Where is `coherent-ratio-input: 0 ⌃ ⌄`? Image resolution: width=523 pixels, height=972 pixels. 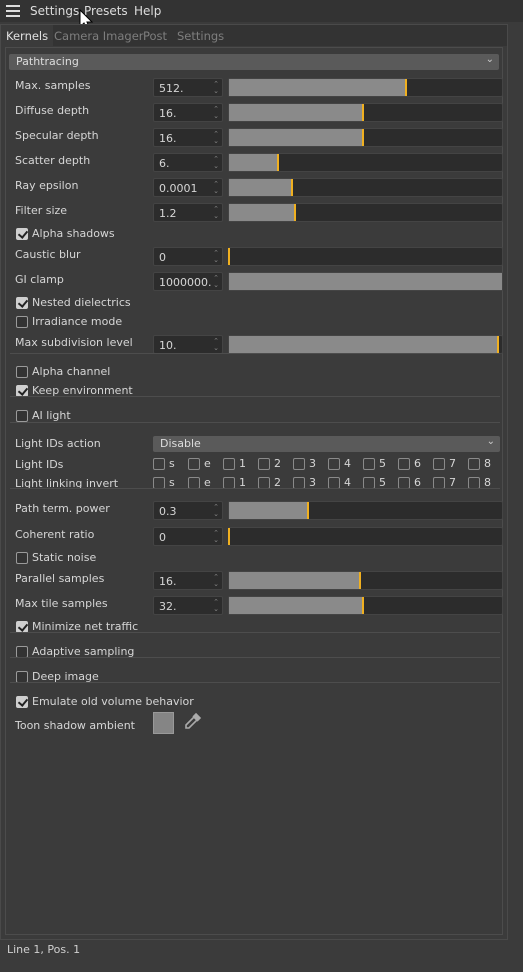 coherent-ratio-input: 0 ⌃ ⌄ is located at coordinates (188, 536).